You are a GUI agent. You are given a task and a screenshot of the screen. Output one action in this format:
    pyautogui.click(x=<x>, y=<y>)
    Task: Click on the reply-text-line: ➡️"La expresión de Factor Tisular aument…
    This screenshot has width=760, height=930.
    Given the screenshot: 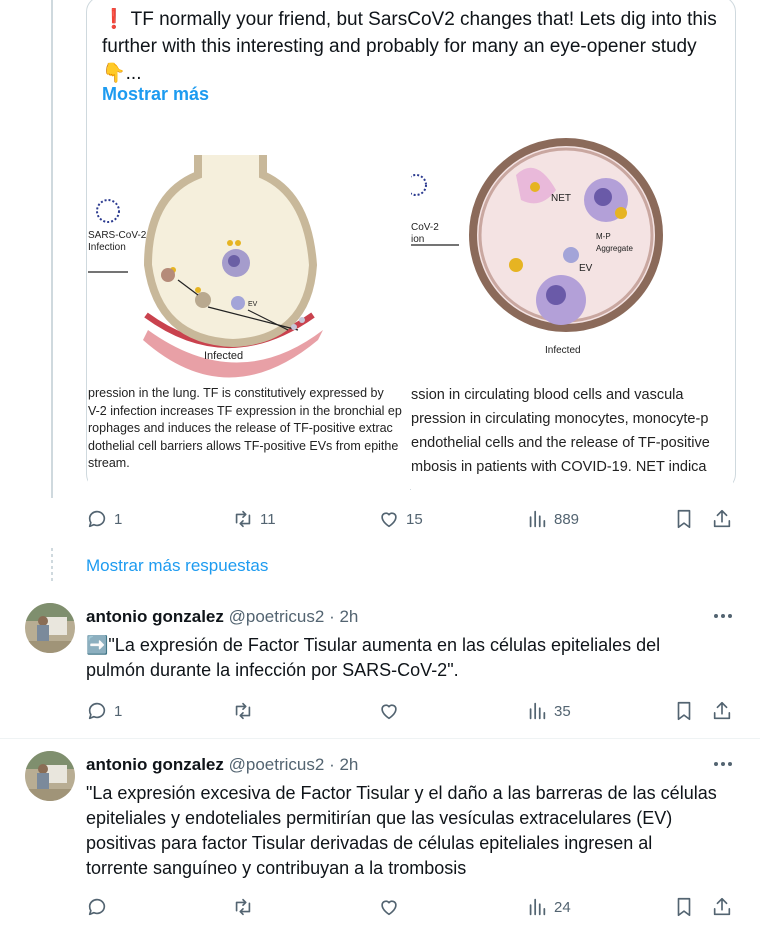 What is the action you would take?
    pyautogui.click(x=373, y=645)
    